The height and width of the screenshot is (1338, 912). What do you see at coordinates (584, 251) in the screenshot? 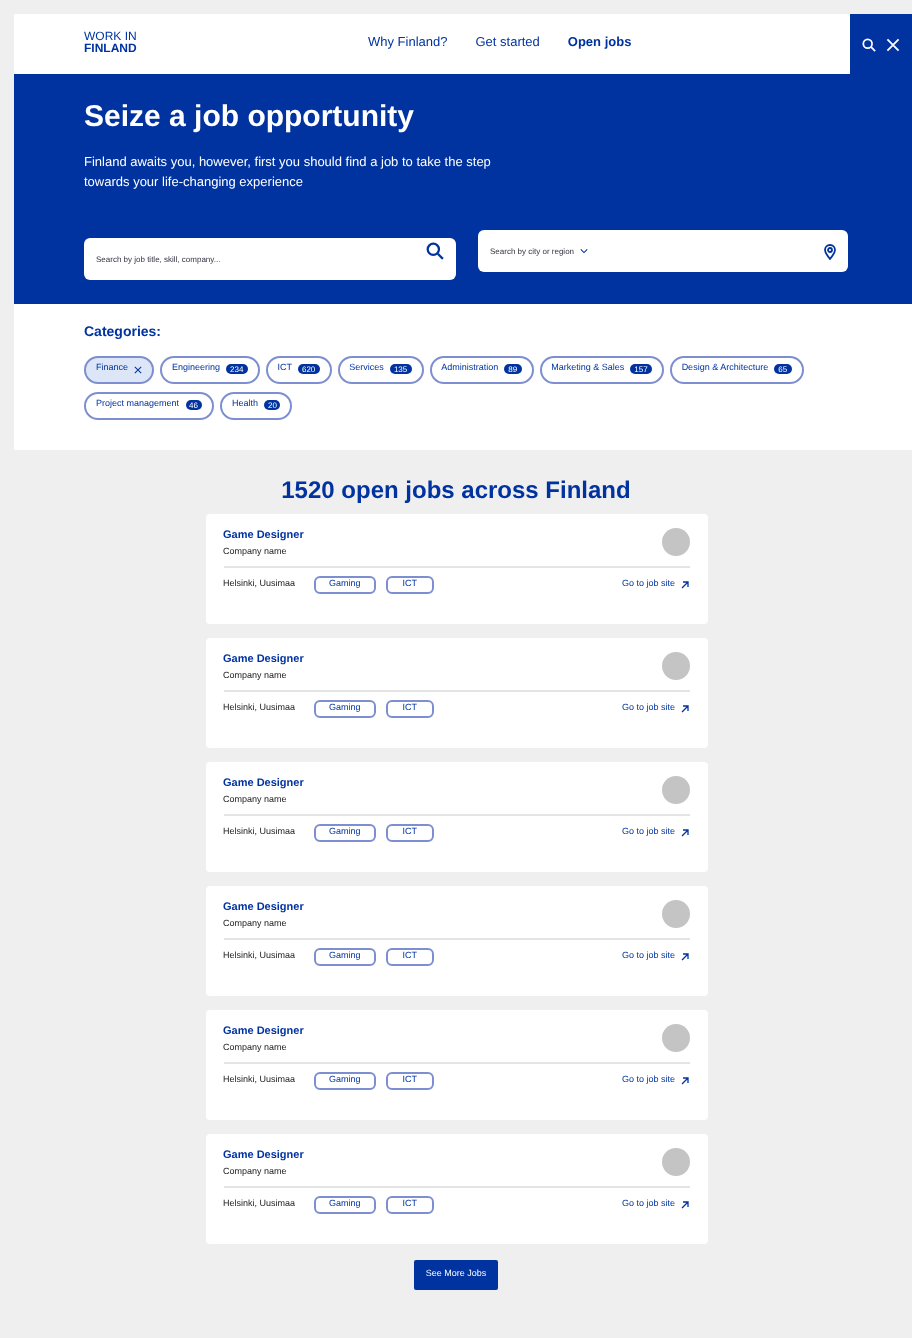
I see `chevron-down-icon` at bounding box center [584, 251].